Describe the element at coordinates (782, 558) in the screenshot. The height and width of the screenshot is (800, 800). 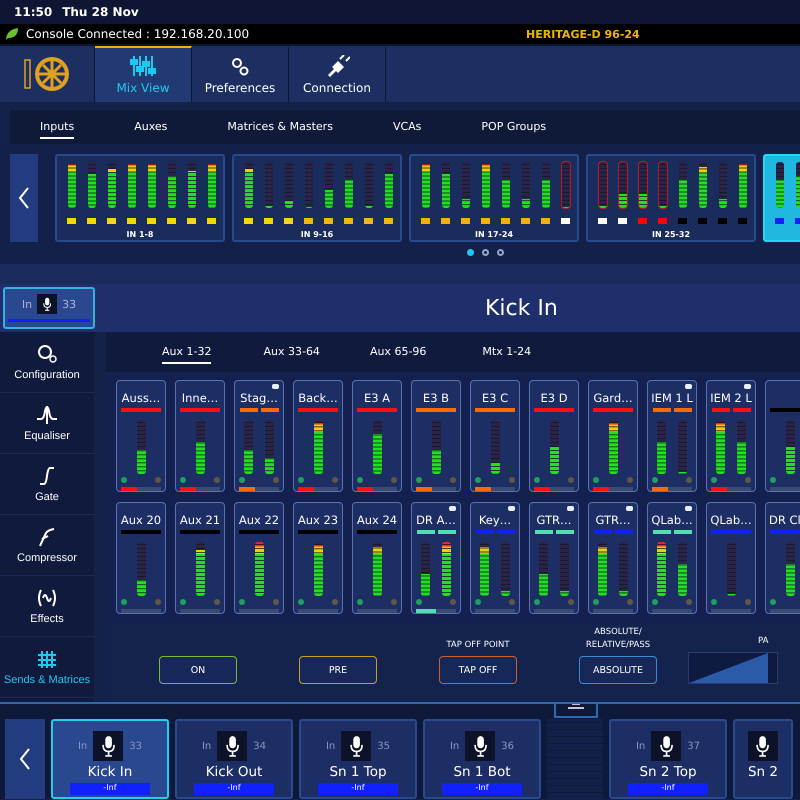
I see `send-strip: DR Cl` at that location.